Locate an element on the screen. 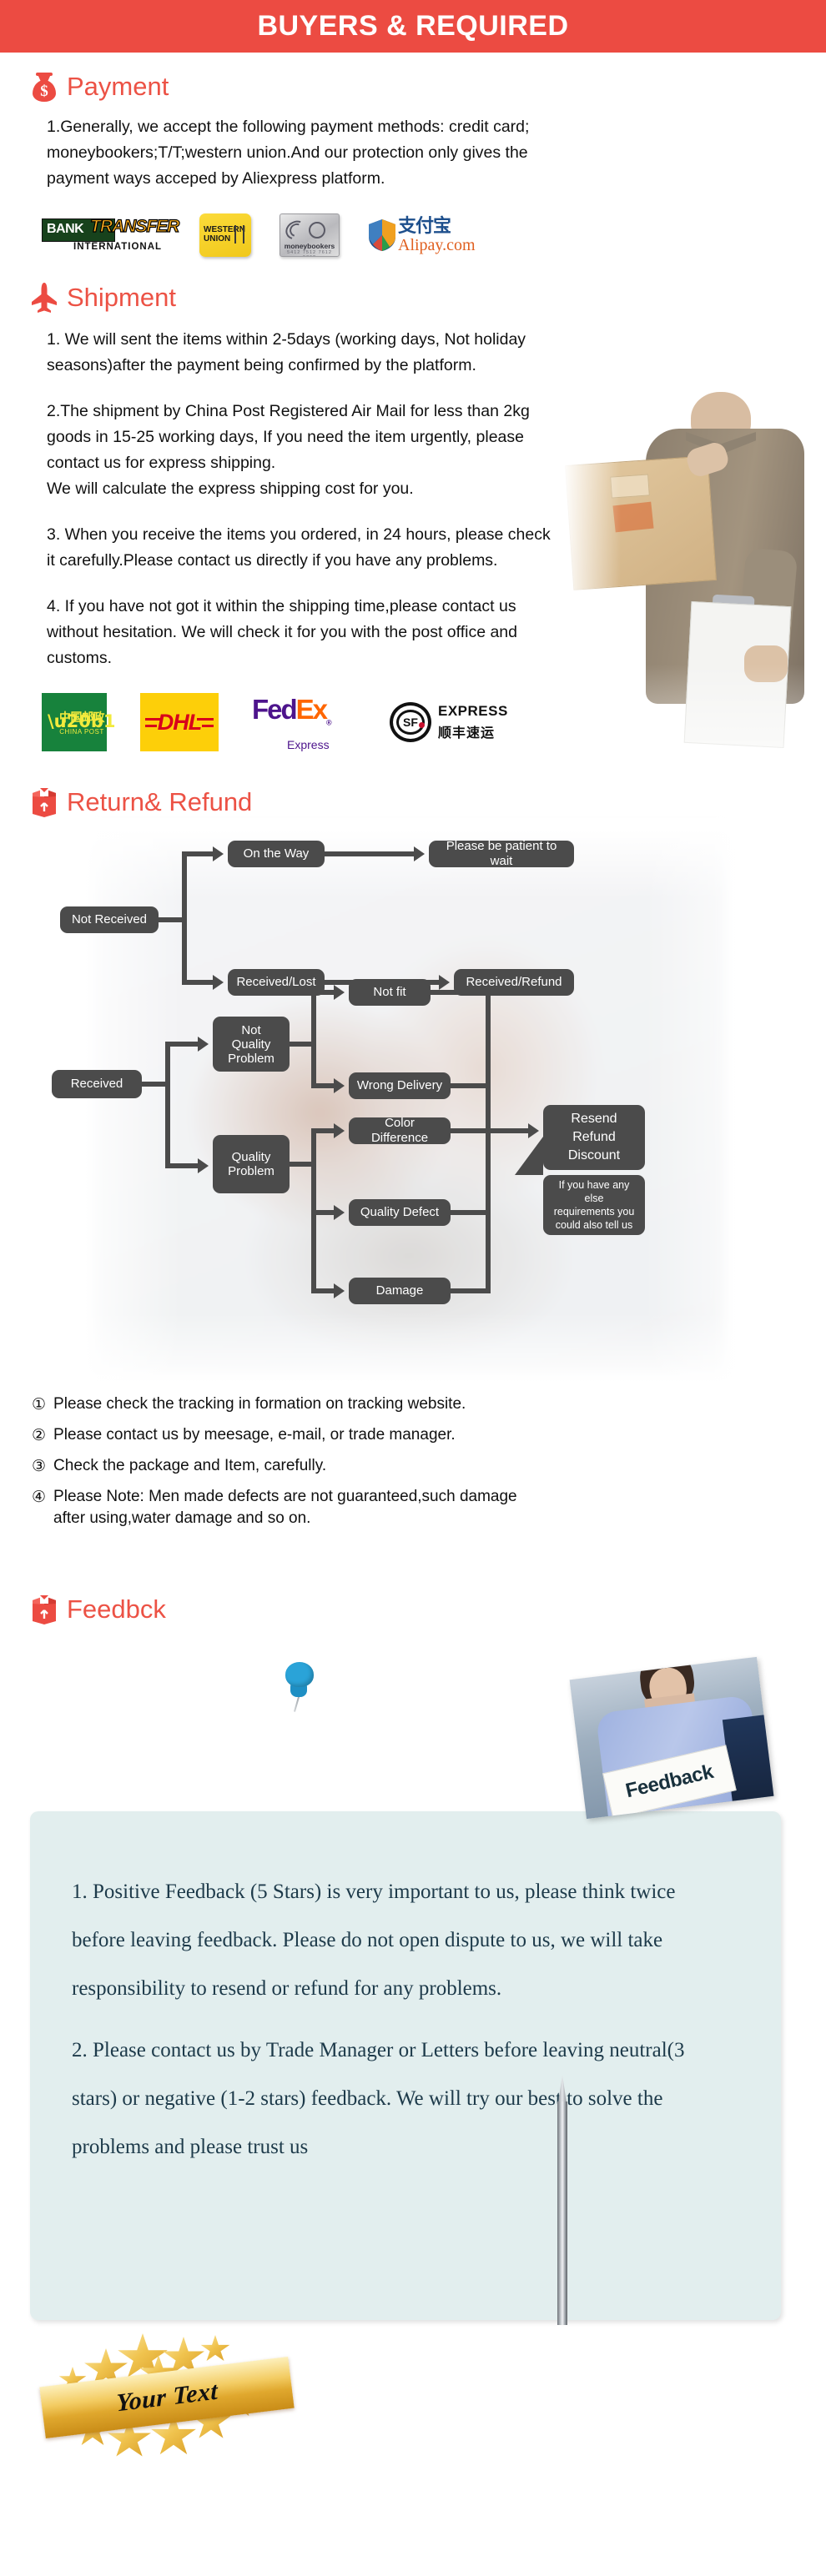 Image resolution: width=826 pixels, height=2576 pixels. bank-transfer-word-transfer: TRANSFER is located at coordinates (134, 226).